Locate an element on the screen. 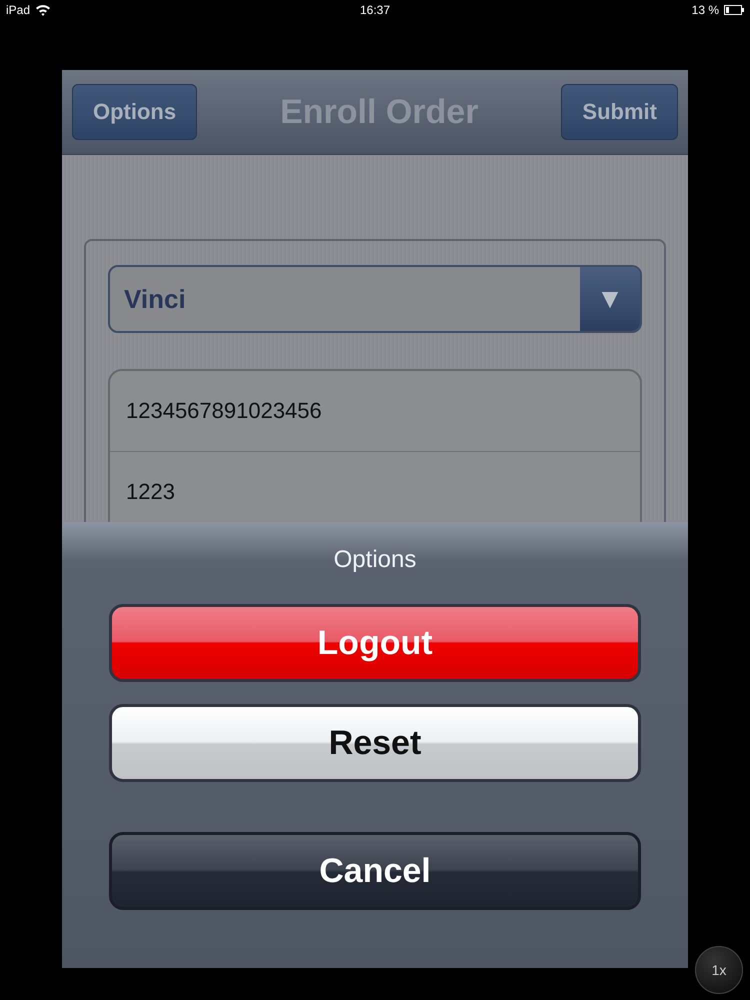 The width and height of the screenshot is (750, 1000). submit-button: Submit is located at coordinates (619, 112).